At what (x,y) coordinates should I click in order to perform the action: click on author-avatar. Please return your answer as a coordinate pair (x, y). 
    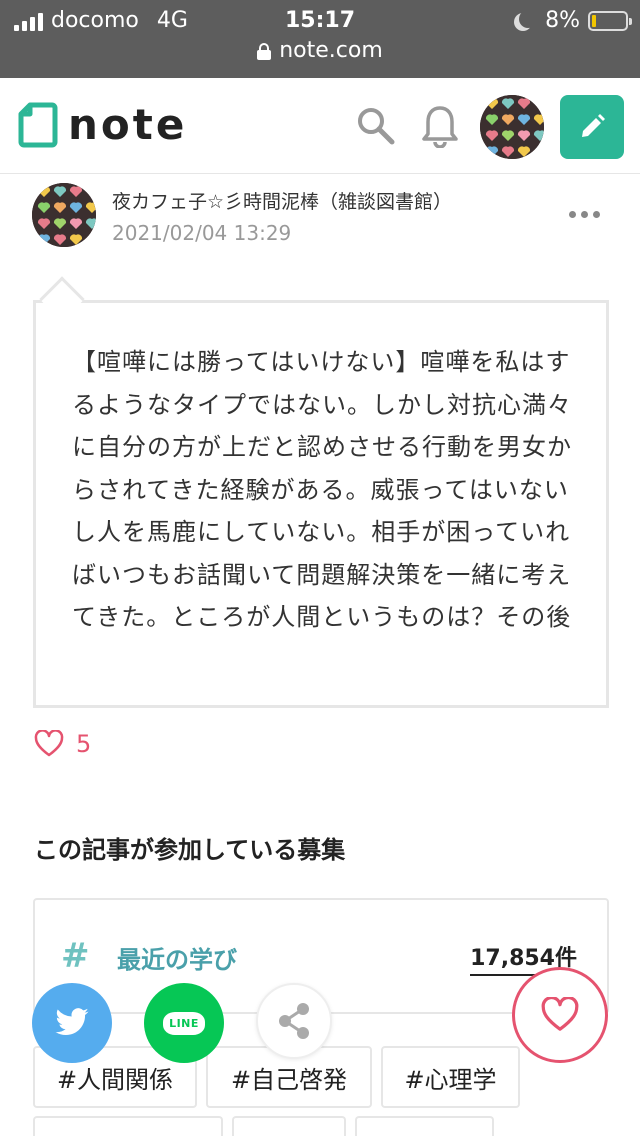
    Looking at the image, I should click on (64, 215).